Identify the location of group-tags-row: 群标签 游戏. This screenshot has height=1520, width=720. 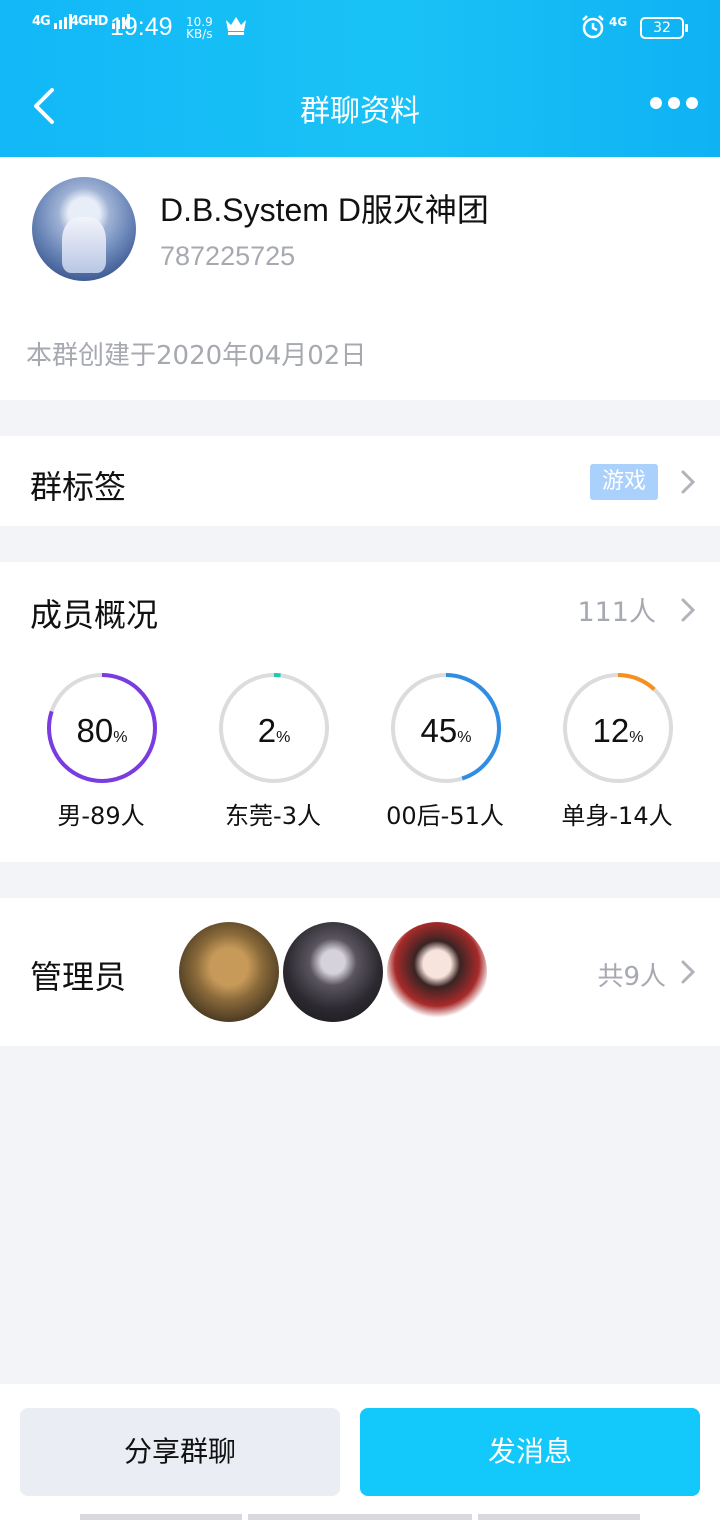
(360, 481).